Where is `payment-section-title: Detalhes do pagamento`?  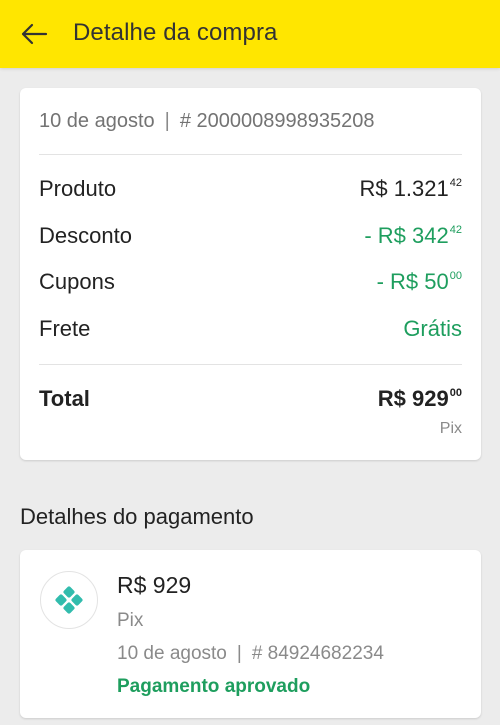
payment-section-title: Detalhes do pagamento is located at coordinates (137, 516).